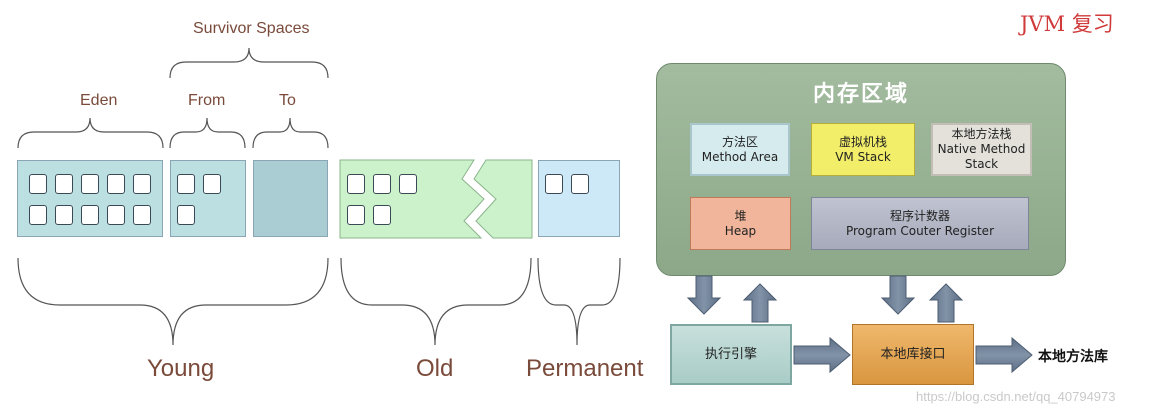 Image resolution: width=1165 pixels, height=417 pixels. Describe the element at coordinates (860, 94) in the screenshot. I see `memory-region-title: 内存区域` at that location.